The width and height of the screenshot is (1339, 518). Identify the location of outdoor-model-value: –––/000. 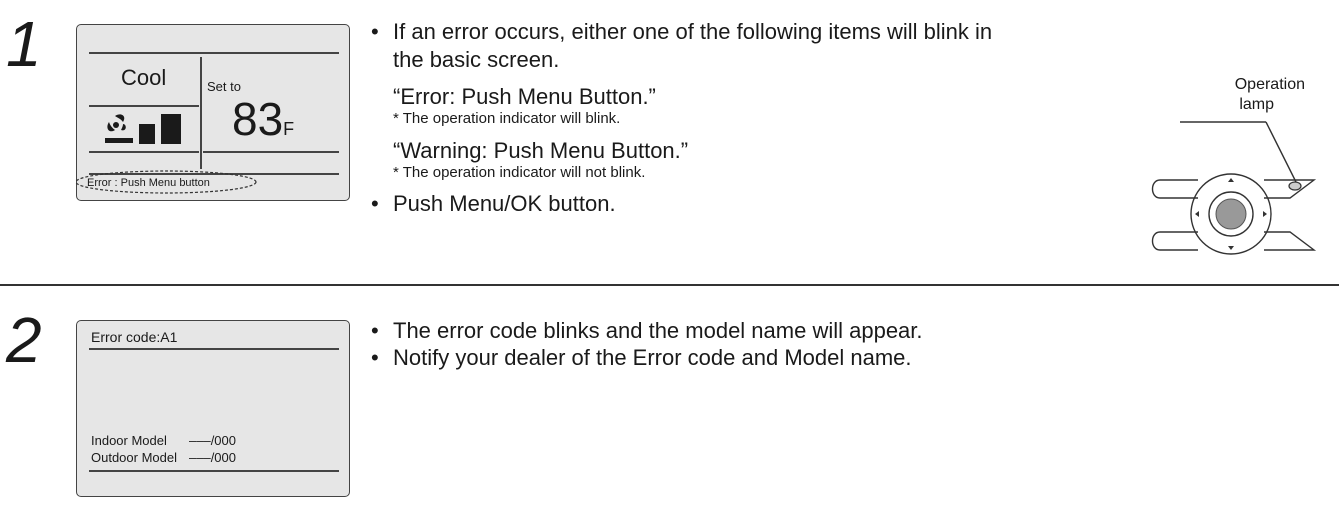
(212, 457).